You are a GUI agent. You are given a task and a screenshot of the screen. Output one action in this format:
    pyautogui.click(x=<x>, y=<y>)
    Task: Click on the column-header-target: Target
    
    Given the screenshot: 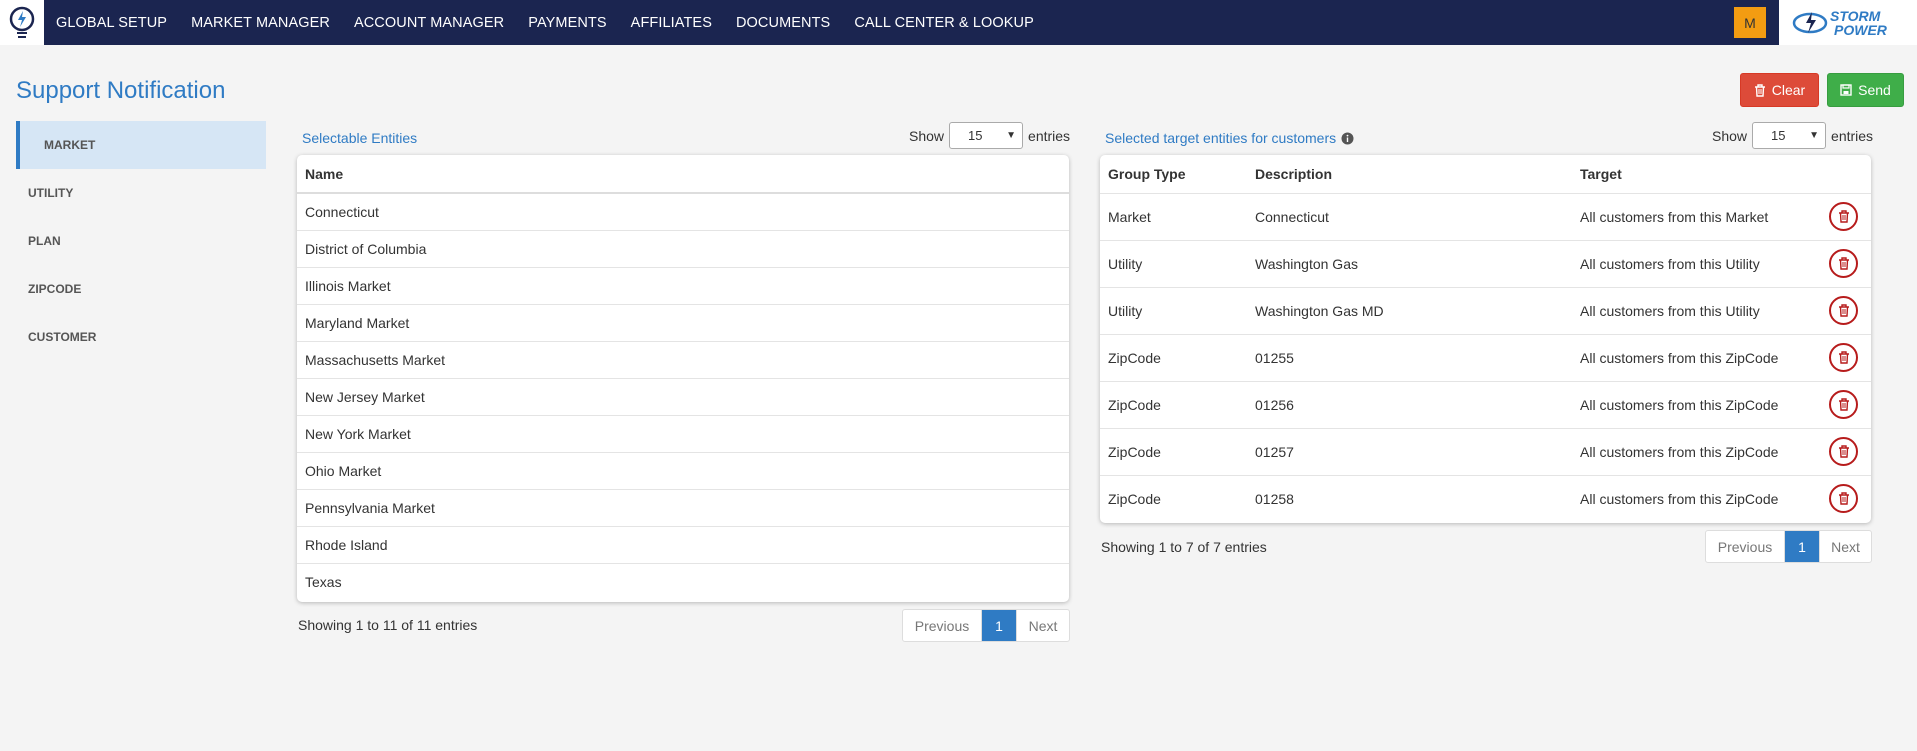 What is the action you would take?
    pyautogui.click(x=1696, y=174)
    